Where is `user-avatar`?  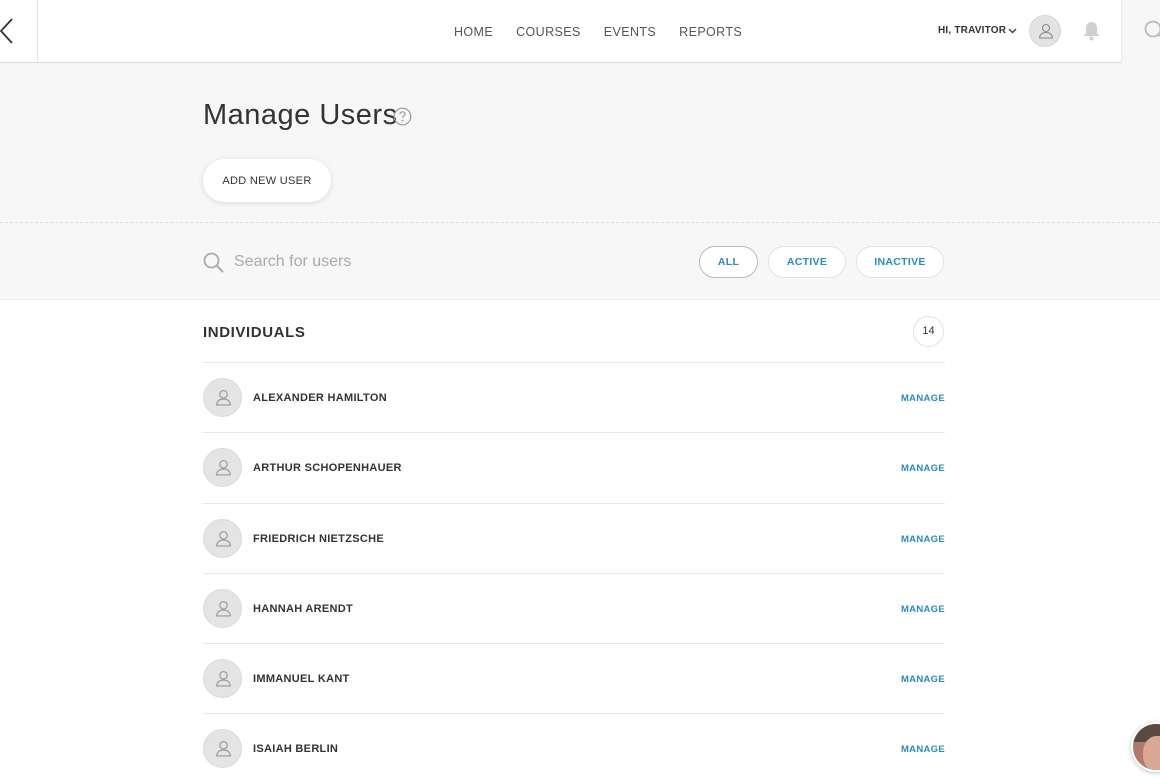
user-avatar is located at coordinates (1045, 31).